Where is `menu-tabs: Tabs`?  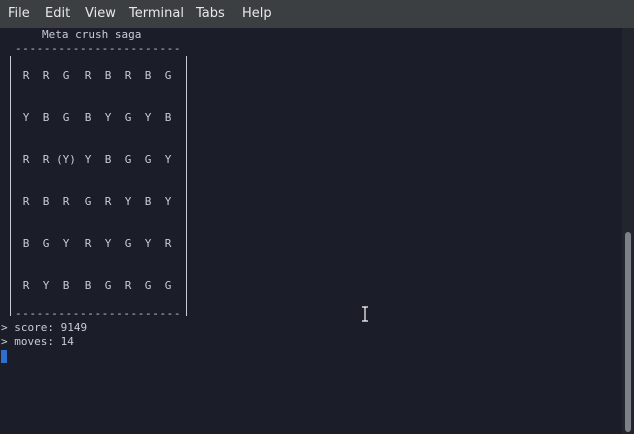 menu-tabs: Tabs is located at coordinates (210, 14).